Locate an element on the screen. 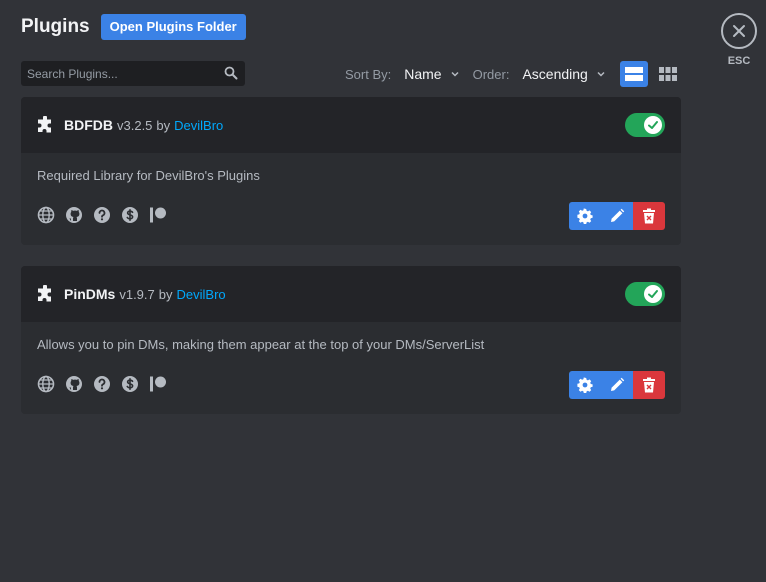  plugin-version: v1.9.7 is located at coordinates (137, 294).